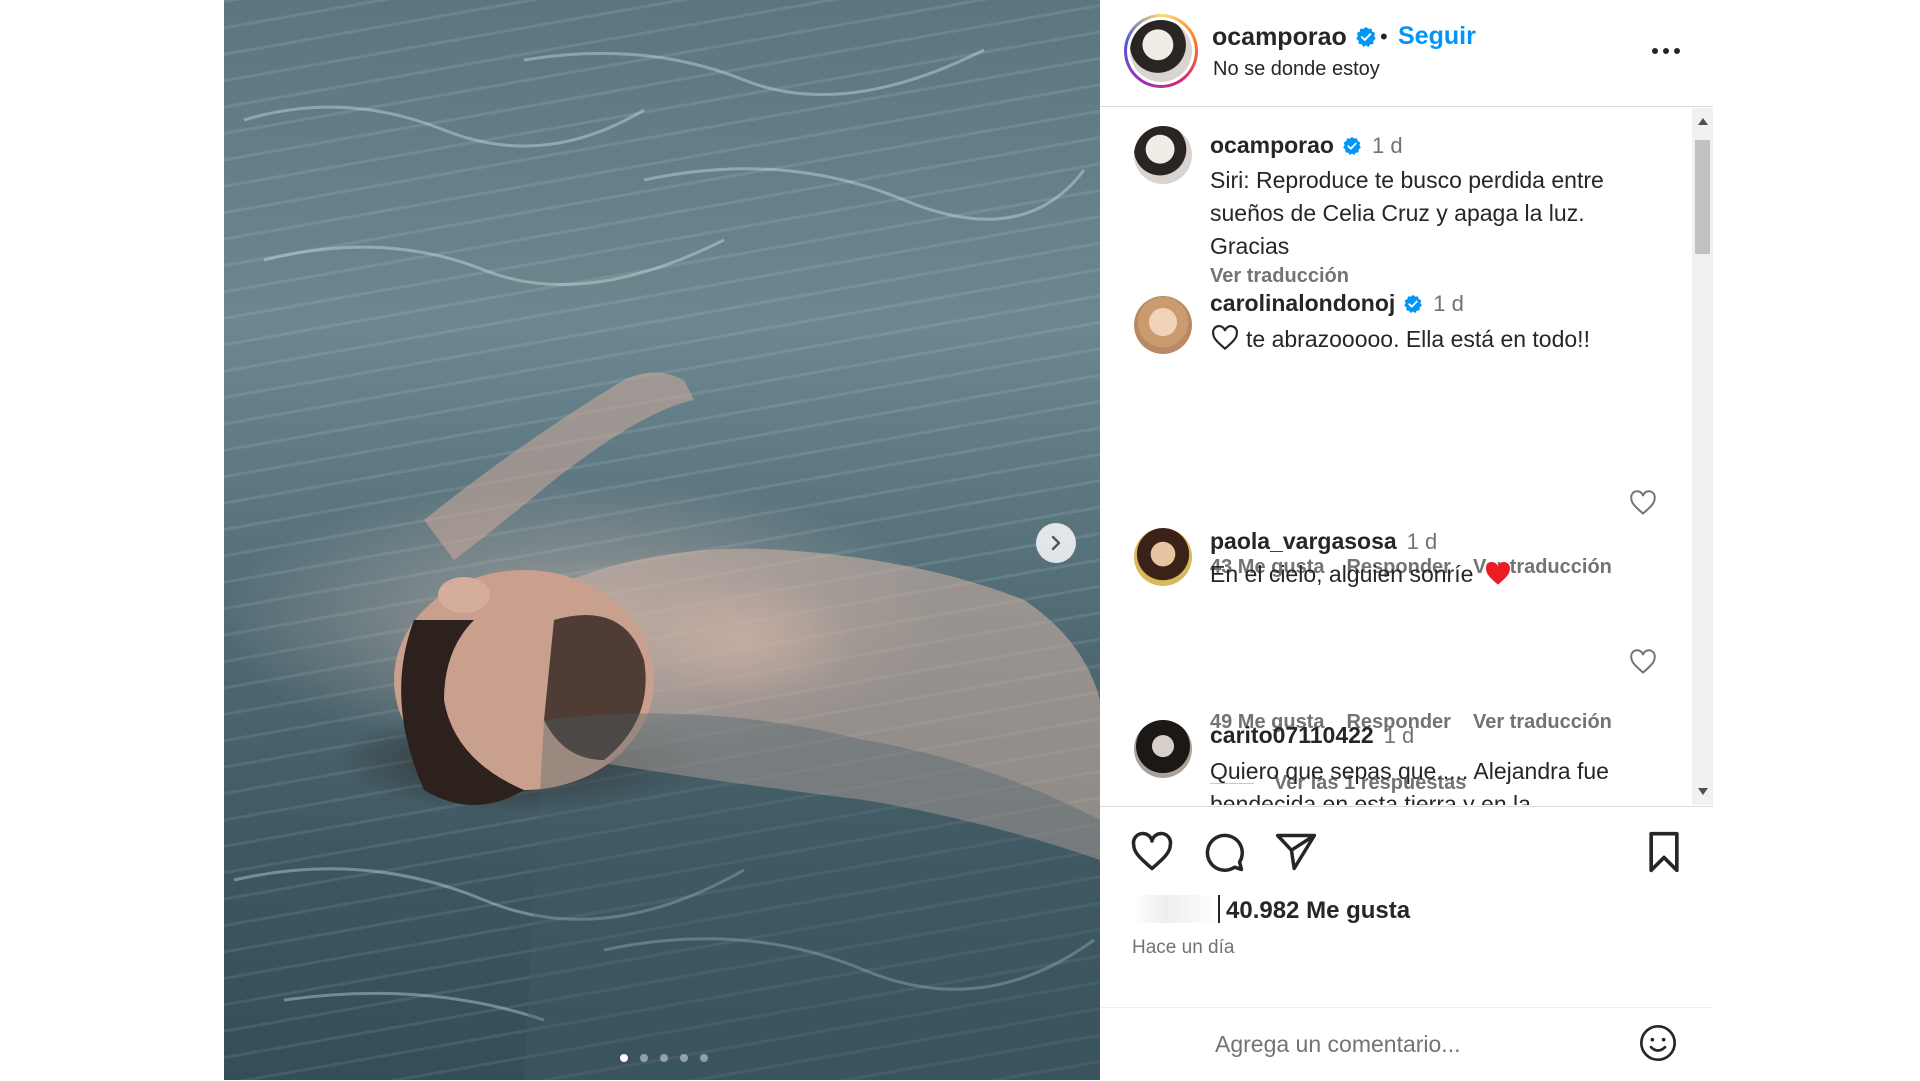 The image size is (1920, 1081). What do you see at coordinates (1271, 910) in the screenshot?
I see `likes-count: 40.982 Me gusta` at bounding box center [1271, 910].